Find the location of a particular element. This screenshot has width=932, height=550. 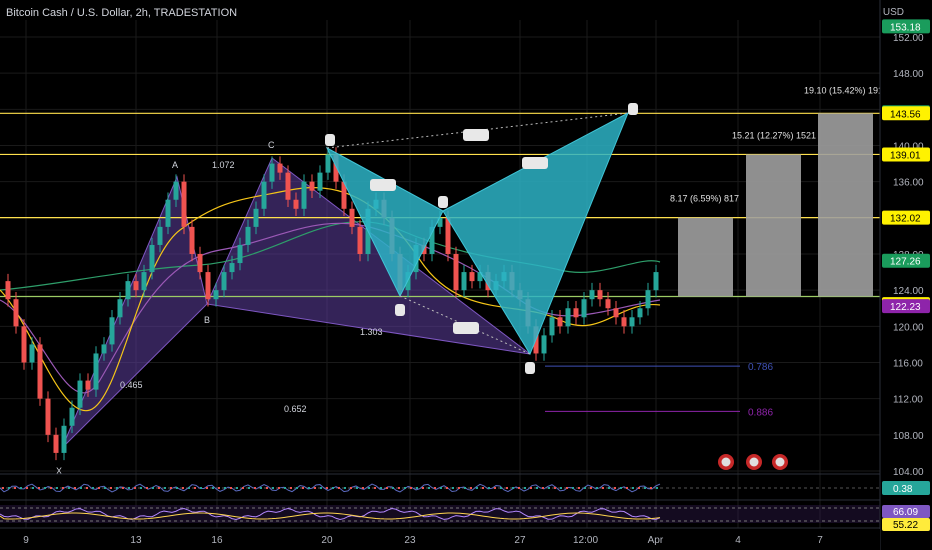

time-tick-label: 27 is located at coordinates (520, 540).